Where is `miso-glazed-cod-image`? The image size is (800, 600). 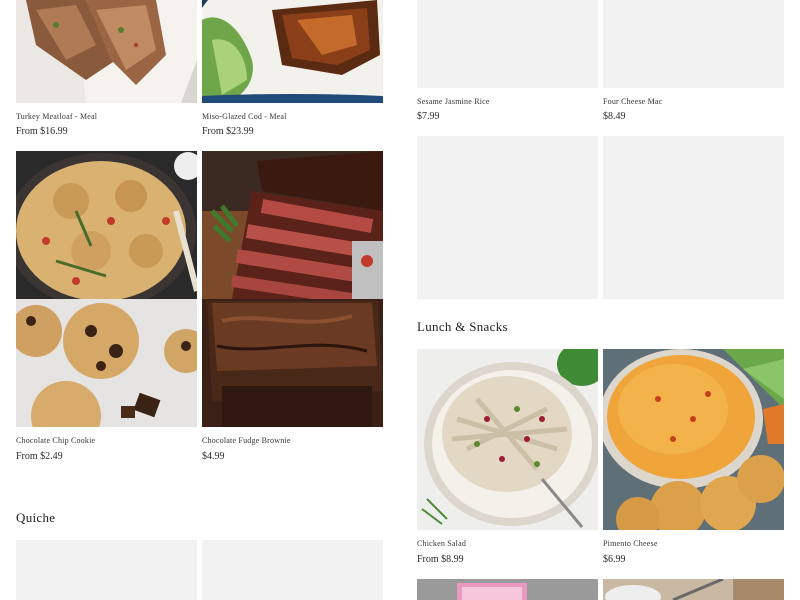
miso-glazed-cod-image is located at coordinates (292, 51).